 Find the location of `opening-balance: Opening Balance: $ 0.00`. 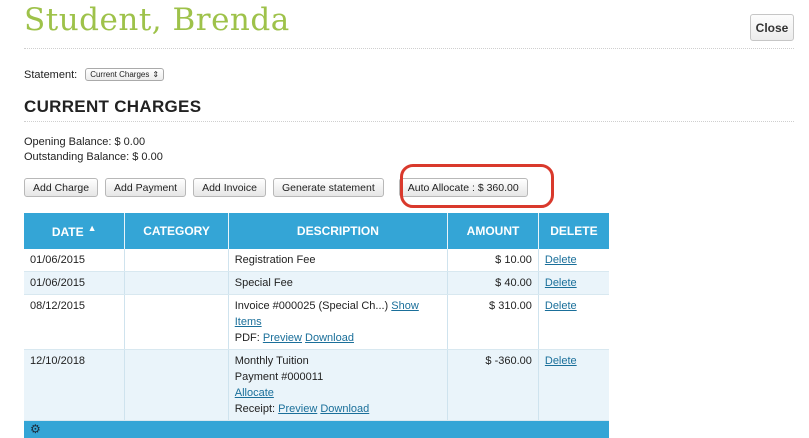

opening-balance: Opening Balance: $ 0.00 is located at coordinates (93, 142).